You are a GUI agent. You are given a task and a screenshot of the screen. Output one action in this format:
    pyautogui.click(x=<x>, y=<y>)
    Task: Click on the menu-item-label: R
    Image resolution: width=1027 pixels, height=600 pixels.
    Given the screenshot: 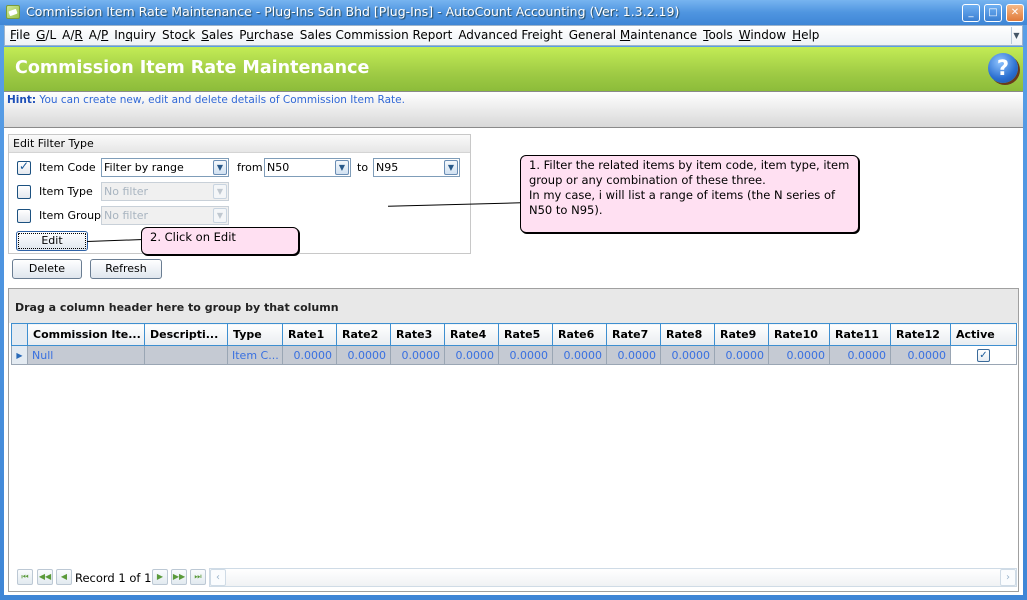 What is the action you would take?
    pyautogui.click(x=78, y=35)
    